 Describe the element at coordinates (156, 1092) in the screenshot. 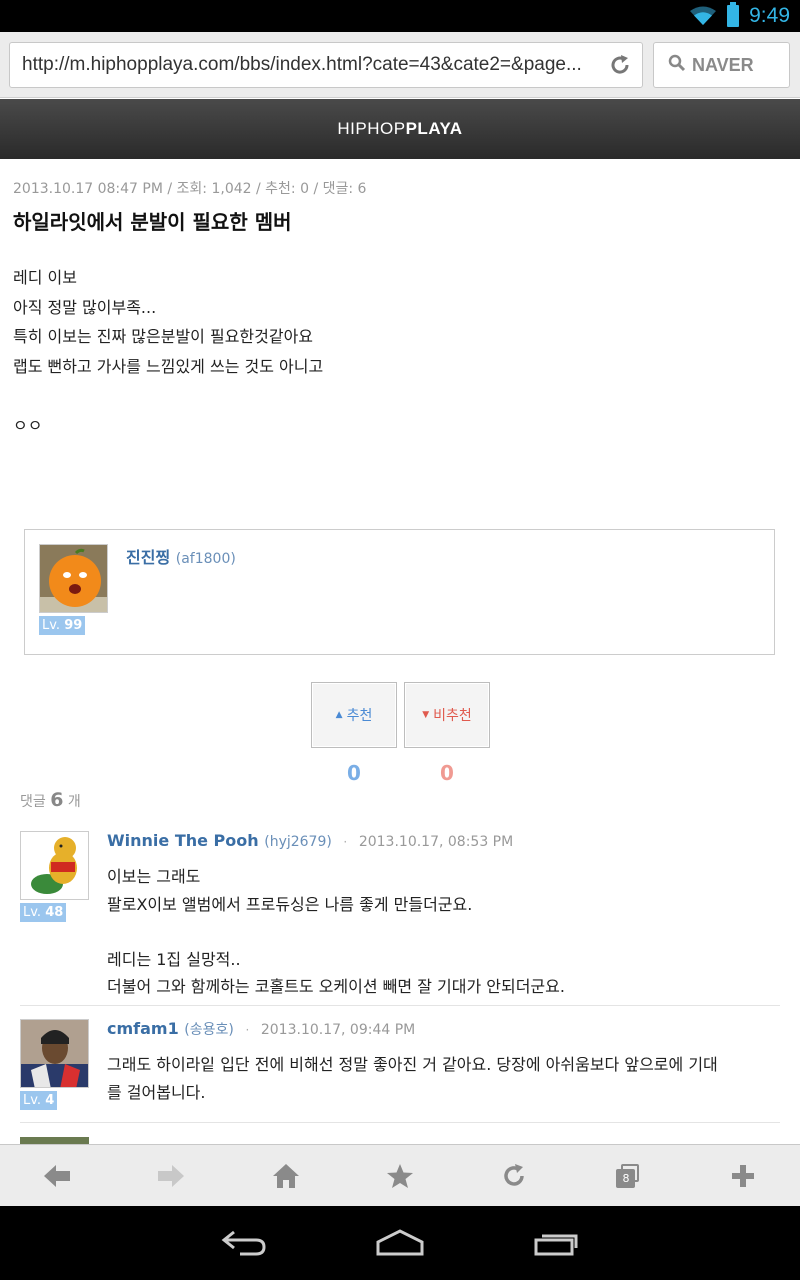

I see `comment-line: 를 걸어봅니다.` at that location.